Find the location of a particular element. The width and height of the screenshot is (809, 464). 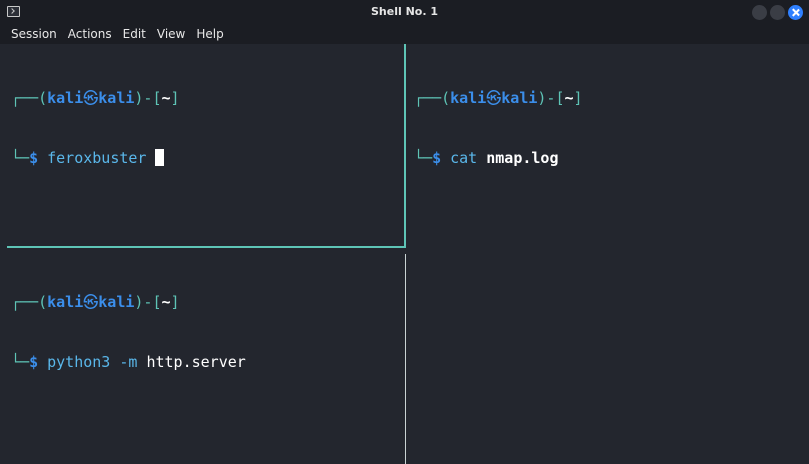

menu-session: Session is located at coordinates (34, 34).